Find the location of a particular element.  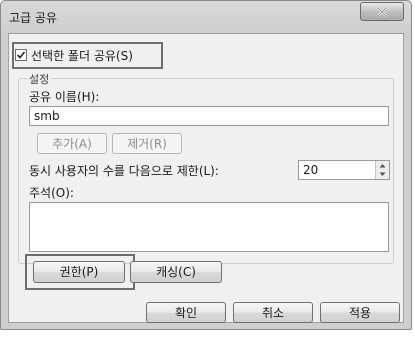

close-button is located at coordinates (382, 11).